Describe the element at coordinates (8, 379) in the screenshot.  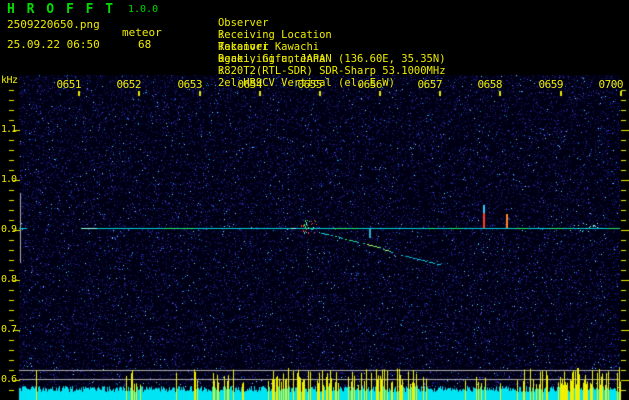
I see `freq-label-0p6: 0.6` at that location.